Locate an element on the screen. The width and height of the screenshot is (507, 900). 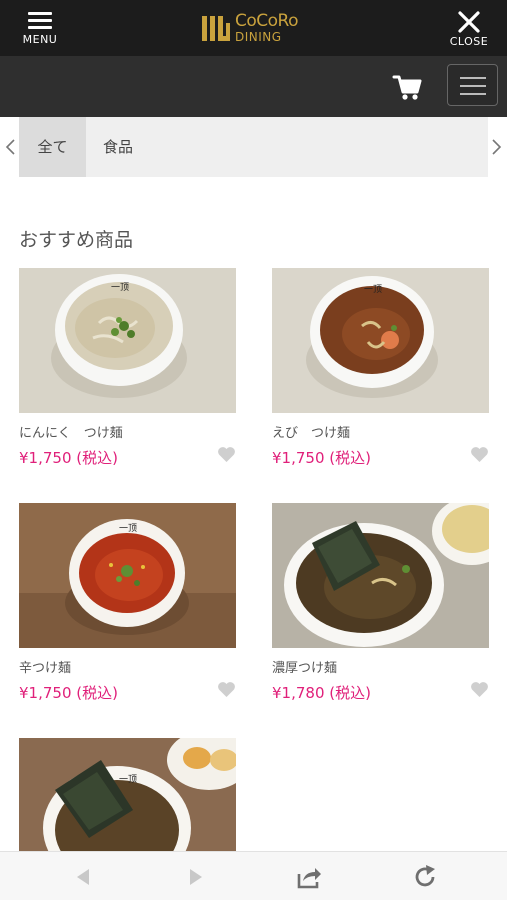
product-card: 一顶 辛つけ麺 ¥1,750 (税込) is located at coordinates (127, 603).